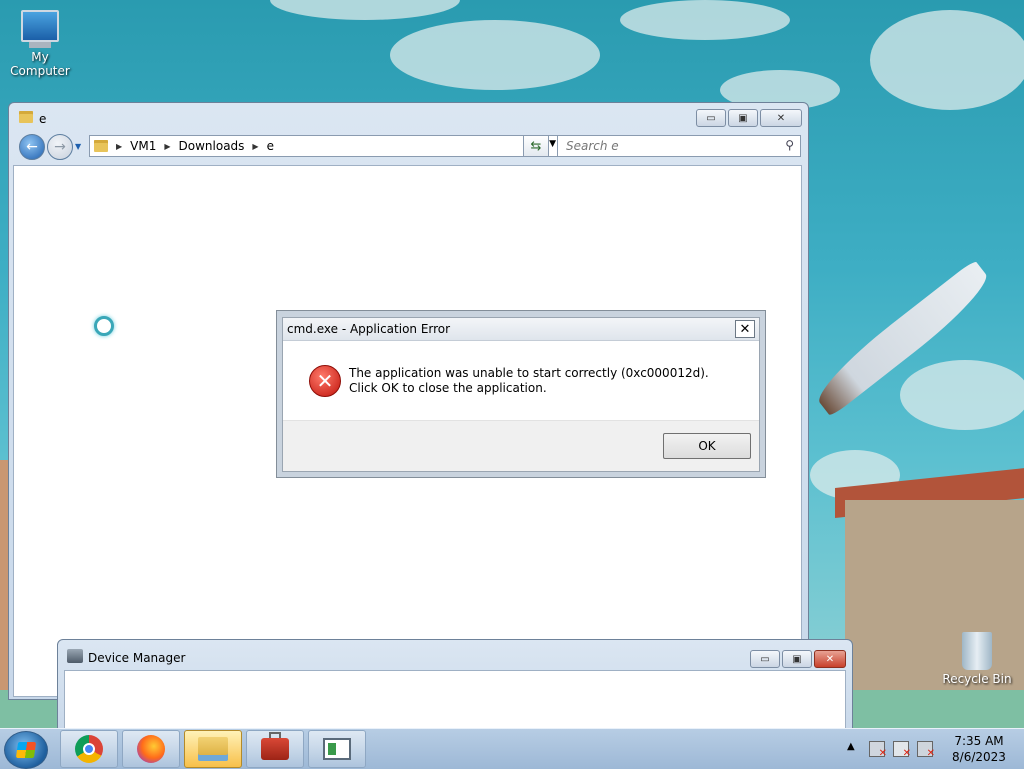  I want to click on clock: 7:35 AM 8/6/2023, so click(979, 749).